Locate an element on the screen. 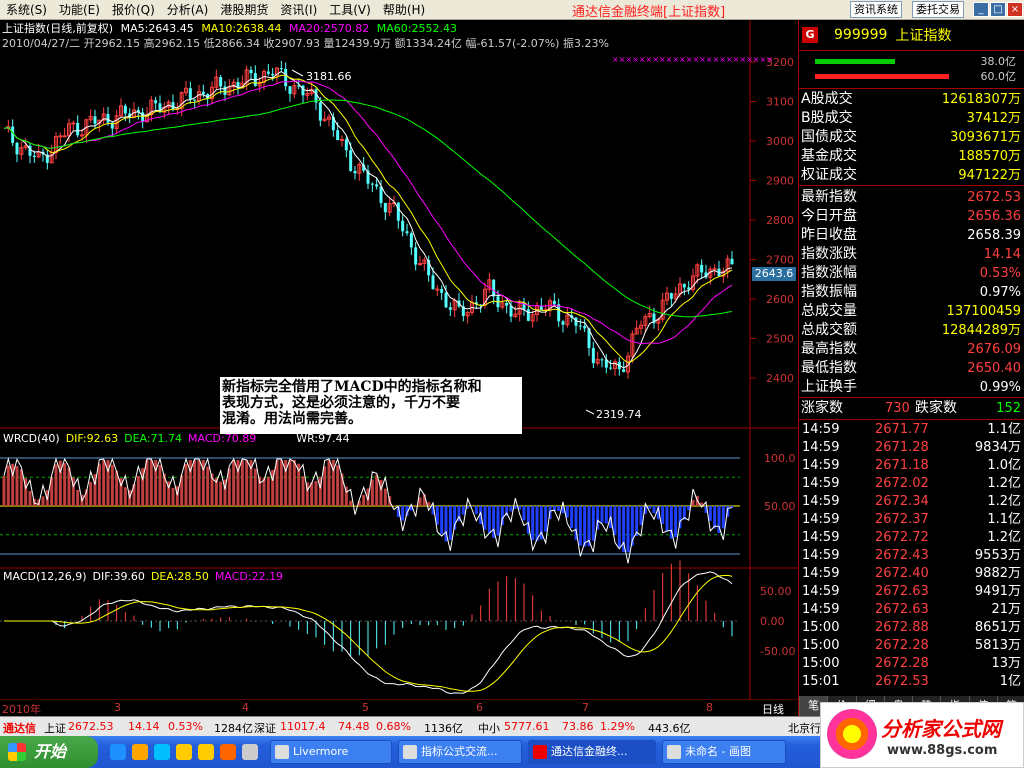  menu-system: 系统(S) is located at coordinates (26, 9).